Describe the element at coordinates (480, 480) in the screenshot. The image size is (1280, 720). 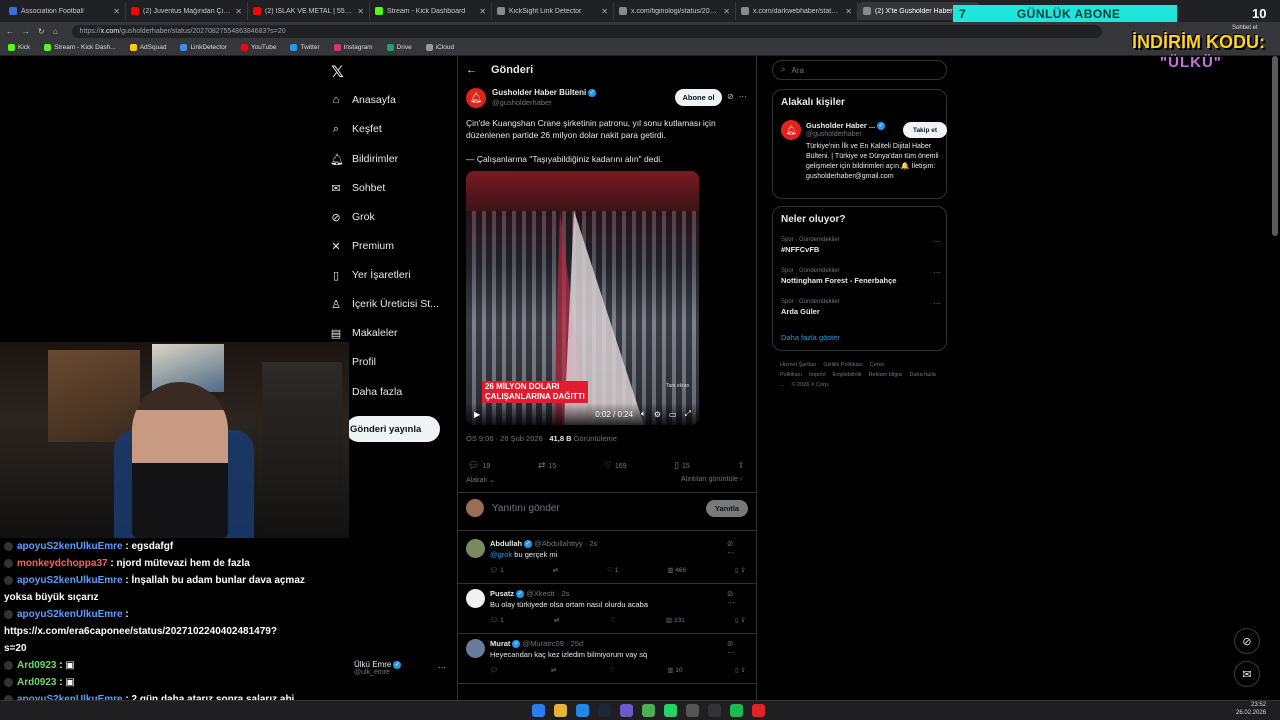
I see `sort-dropdown: Alakalı ⌄` at that location.